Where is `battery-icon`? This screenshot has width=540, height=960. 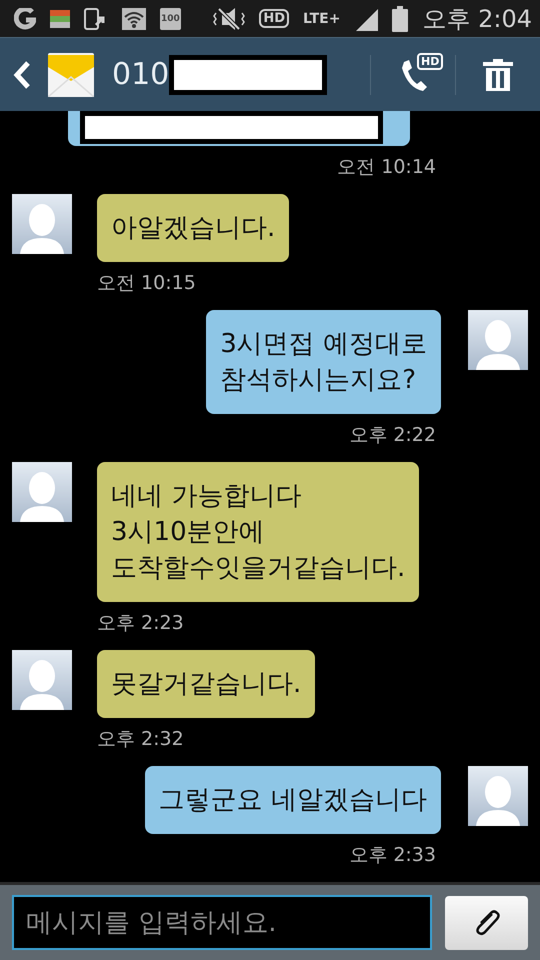
battery-icon is located at coordinates (400, 19).